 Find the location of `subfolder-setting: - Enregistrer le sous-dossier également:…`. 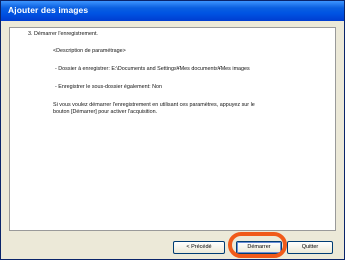

subfolder-setting: - Enregistrer le sous-dossier également:… is located at coordinates (108, 87).